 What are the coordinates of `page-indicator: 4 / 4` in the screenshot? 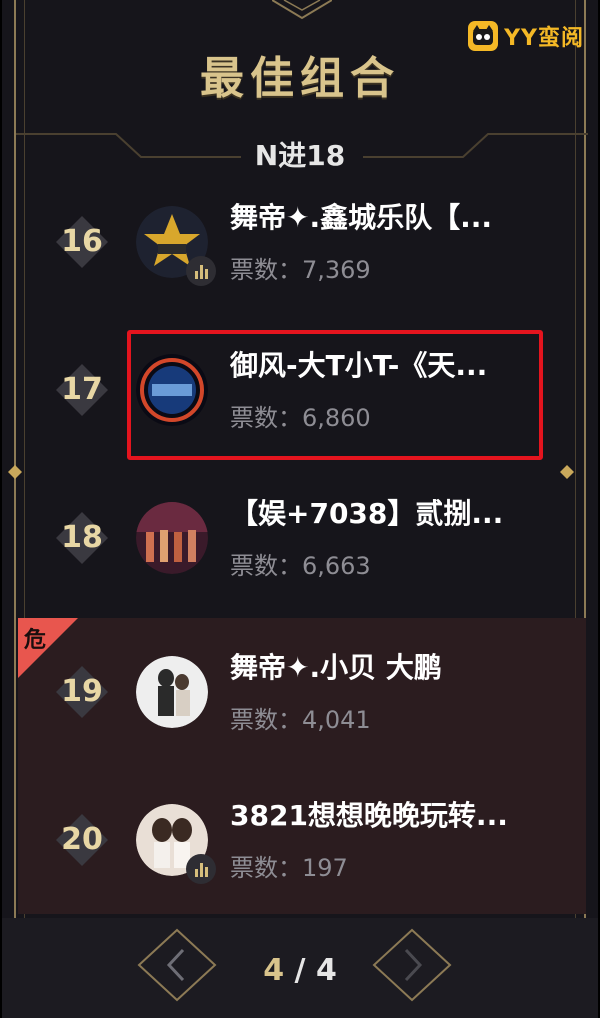 It's located at (300, 970).